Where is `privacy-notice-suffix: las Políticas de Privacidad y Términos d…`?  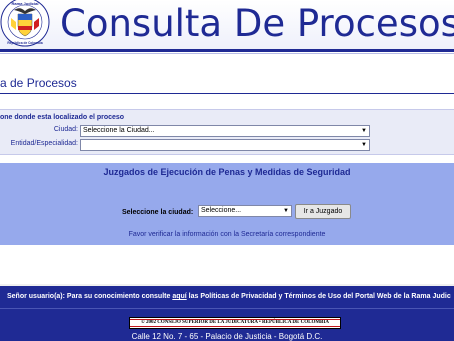
privacy-notice-suffix: las Políticas de Privacidad y Términos d… is located at coordinates (318, 296).